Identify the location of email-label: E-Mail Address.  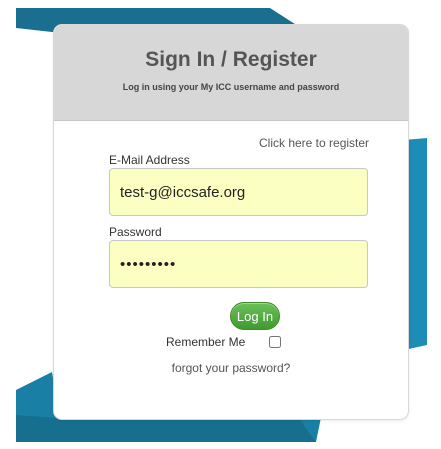
(149, 160).